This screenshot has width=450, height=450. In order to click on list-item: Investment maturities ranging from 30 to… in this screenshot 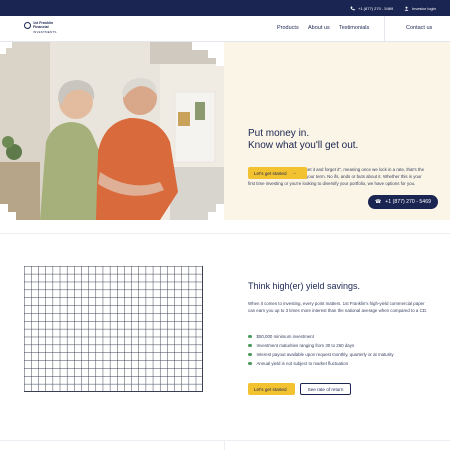, I will do `click(321, 345)`.